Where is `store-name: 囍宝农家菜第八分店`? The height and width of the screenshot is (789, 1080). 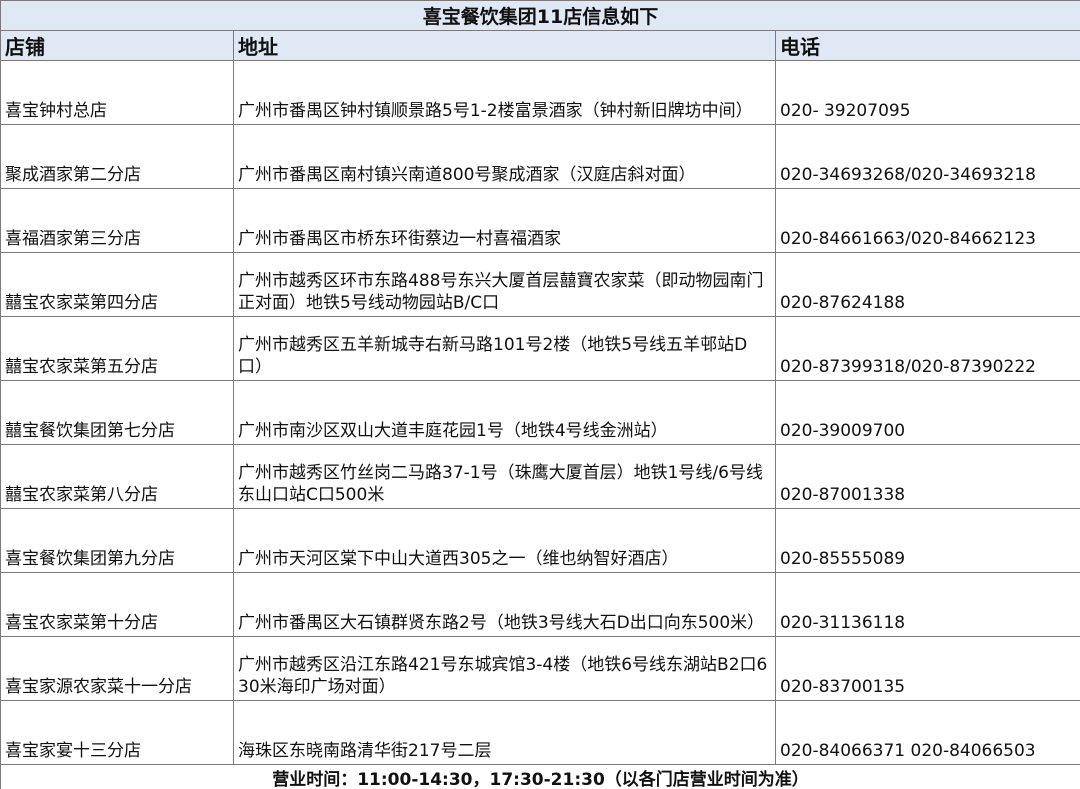 store-name: 囍宝农家菜第八分店 is located at coordinates (117, 476).